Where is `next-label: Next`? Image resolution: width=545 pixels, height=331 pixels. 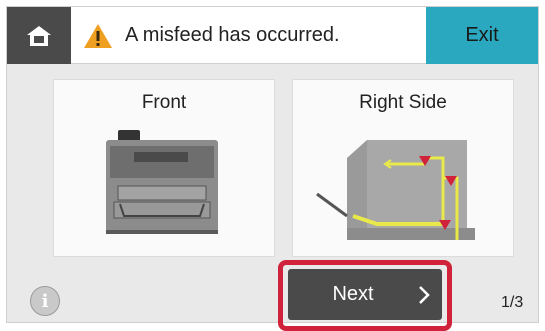 next-label: Next is located at coordinates (353, 294).